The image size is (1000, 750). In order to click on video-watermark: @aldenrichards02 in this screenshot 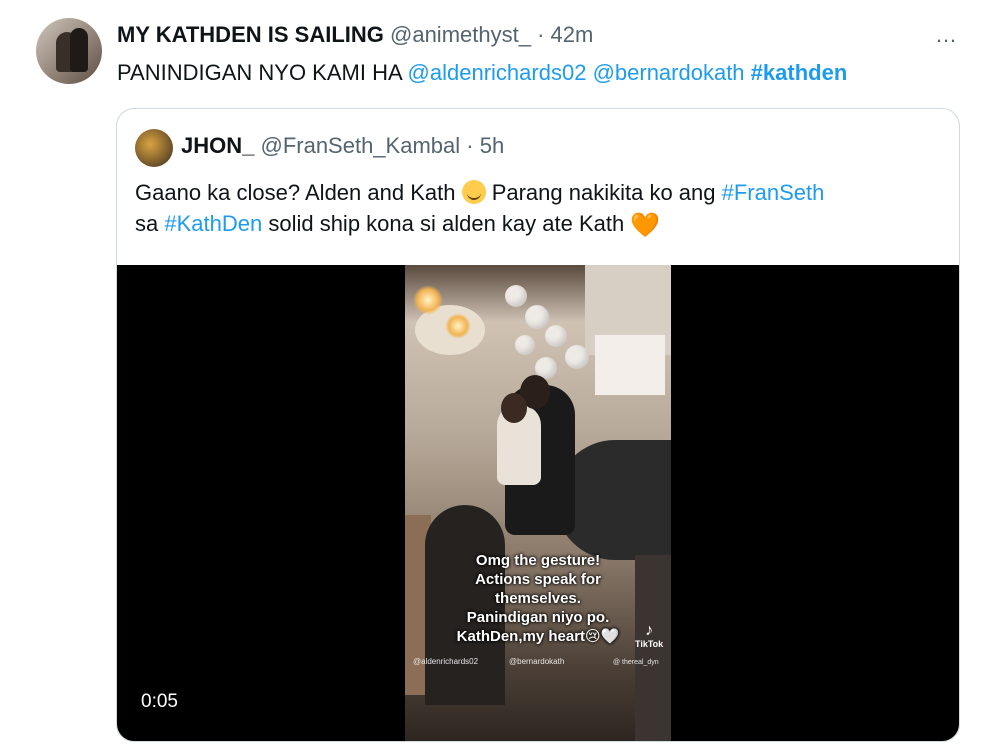, I will do `click(446, 661)`.